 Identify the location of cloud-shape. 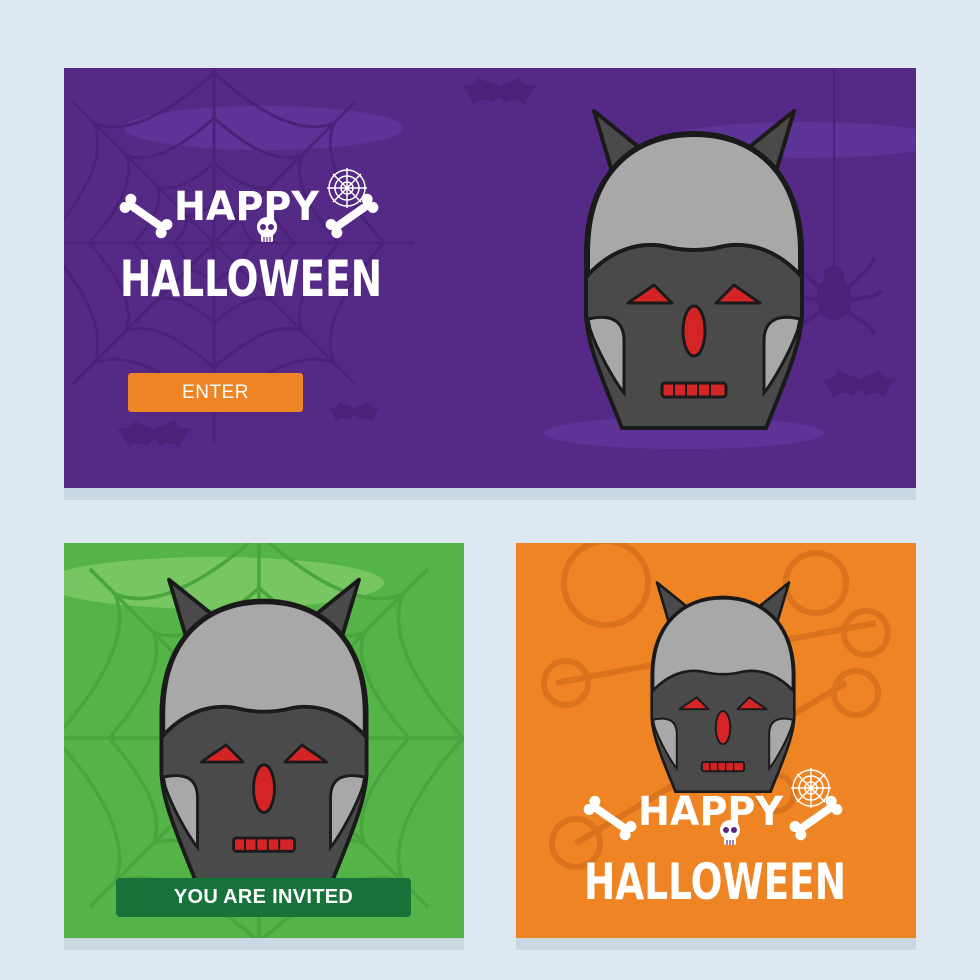
(264, 128).